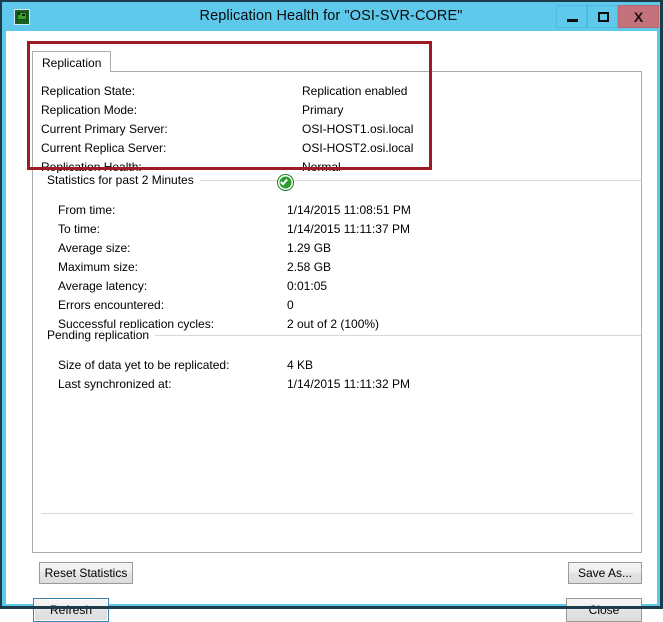  I want to click on maximize-button, so click(602, 16).